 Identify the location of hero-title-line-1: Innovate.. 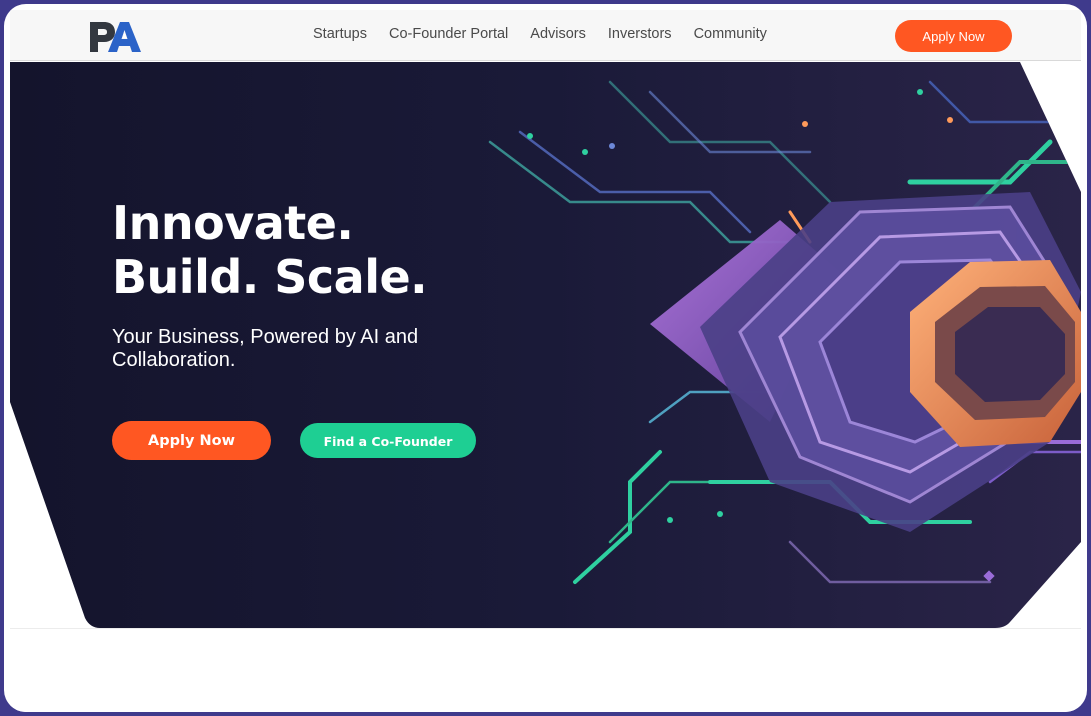
(233, 223).